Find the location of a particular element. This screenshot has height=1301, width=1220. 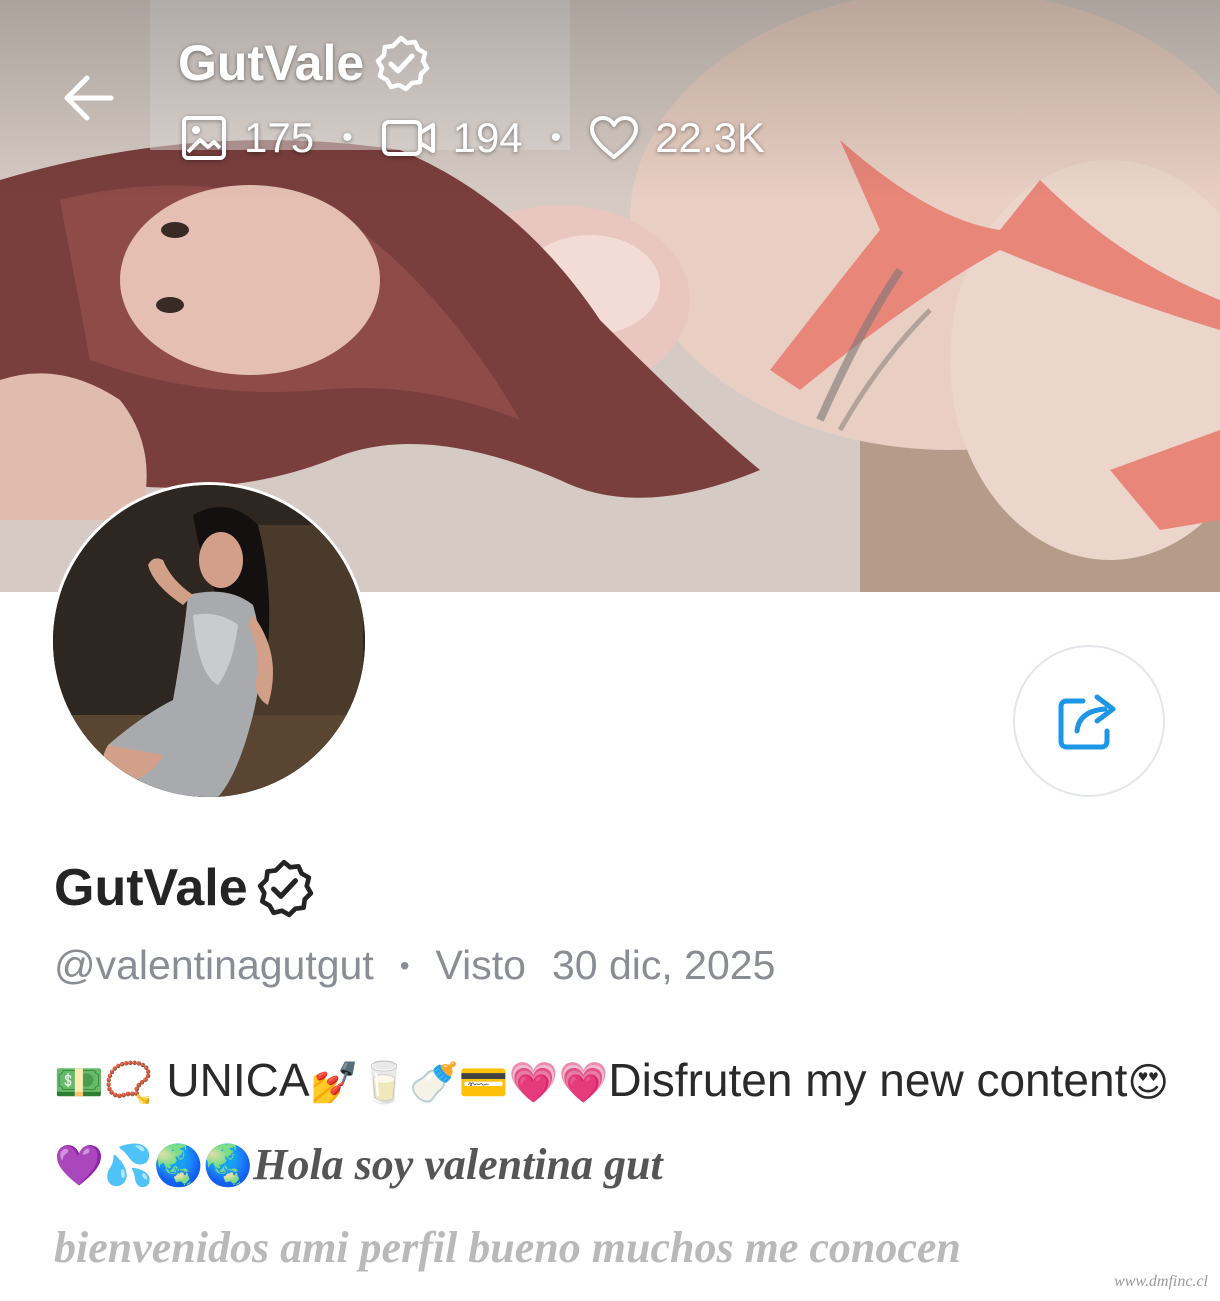

cover-title: GutVale is located at coordinates (304, 63).